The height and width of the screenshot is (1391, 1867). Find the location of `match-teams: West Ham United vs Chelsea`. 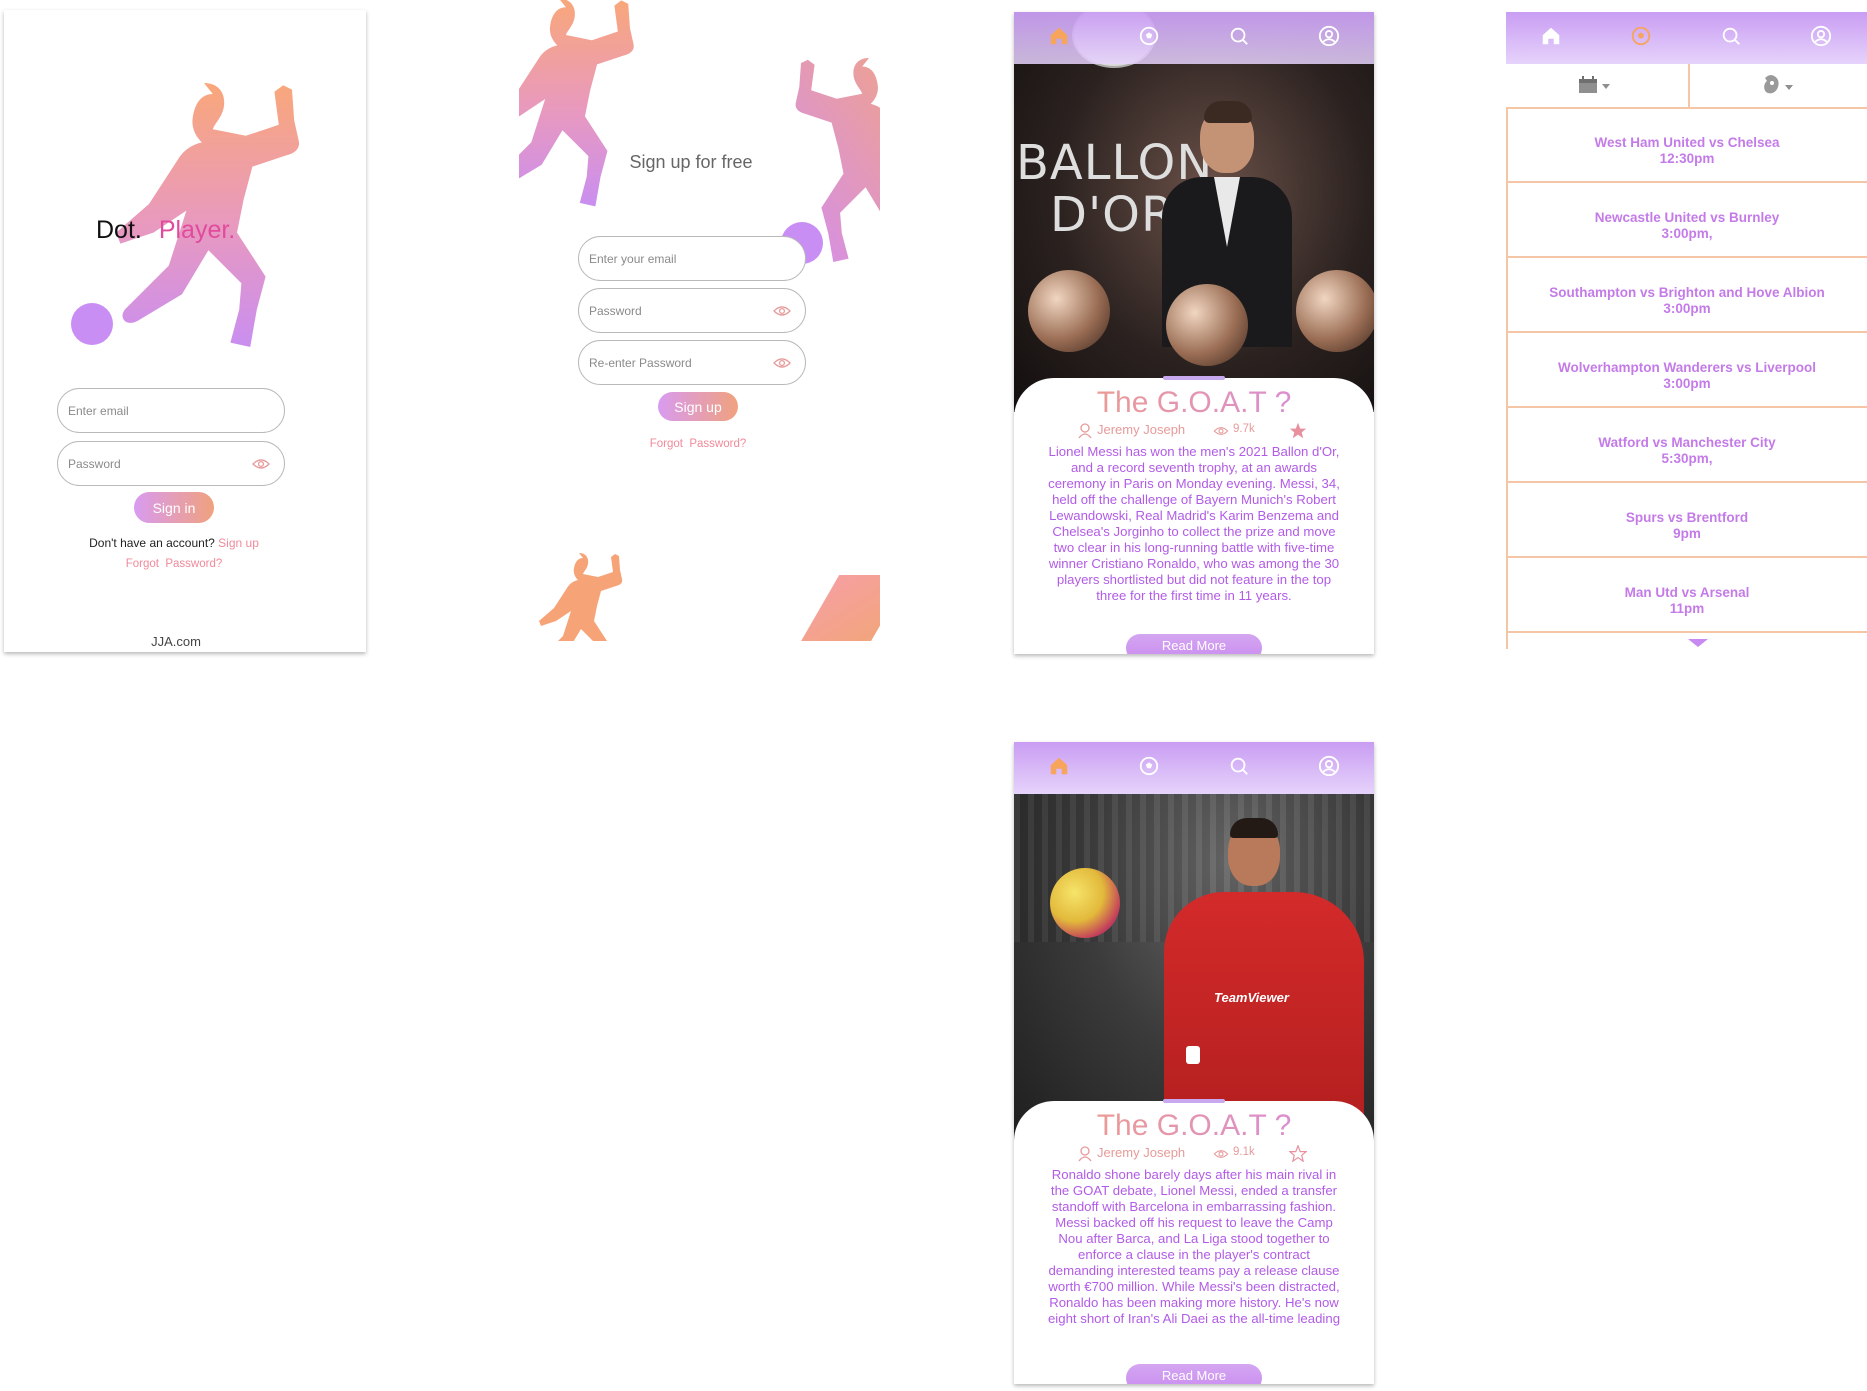

match-teams: West Ham United vs Chelsea is located at coordinates (1687, 142).